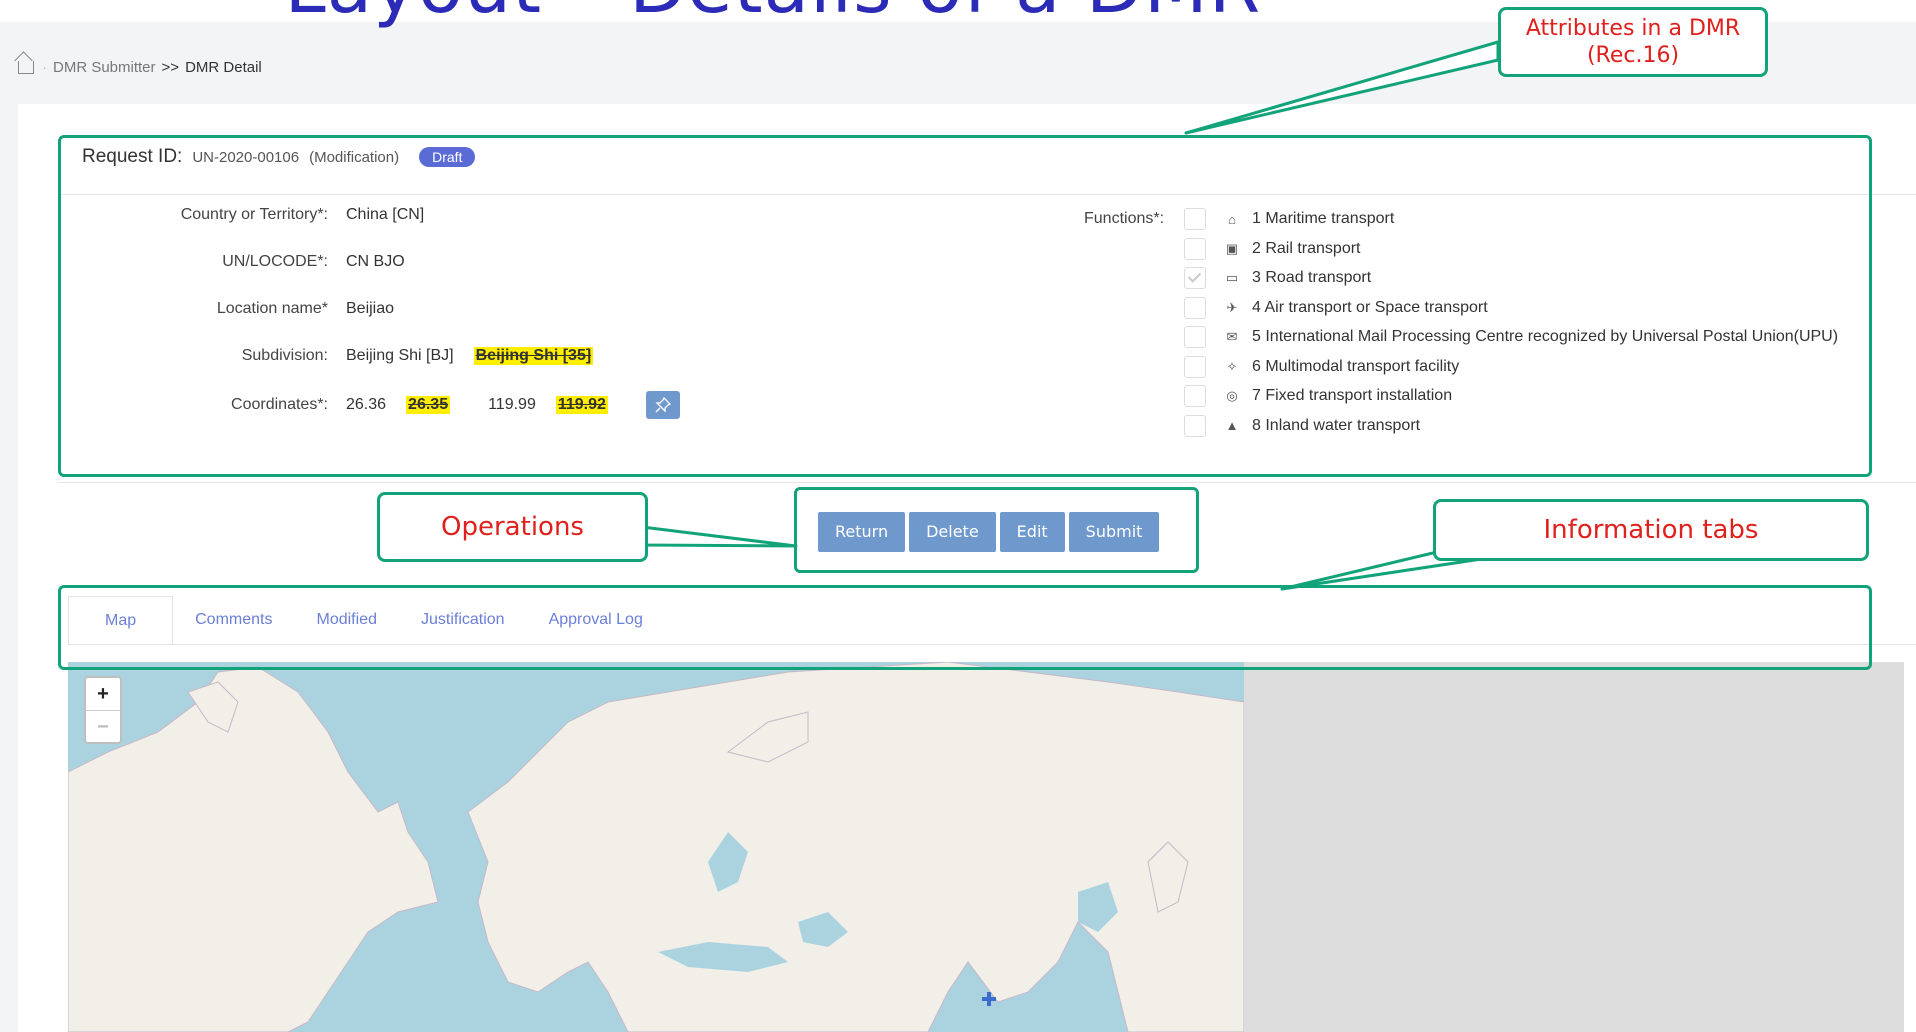 The width and height of the screenshot is (1916, 1032). I want to click on callout-attributes: Attributes in a DMR (Rec.16), so click(1633, 42).